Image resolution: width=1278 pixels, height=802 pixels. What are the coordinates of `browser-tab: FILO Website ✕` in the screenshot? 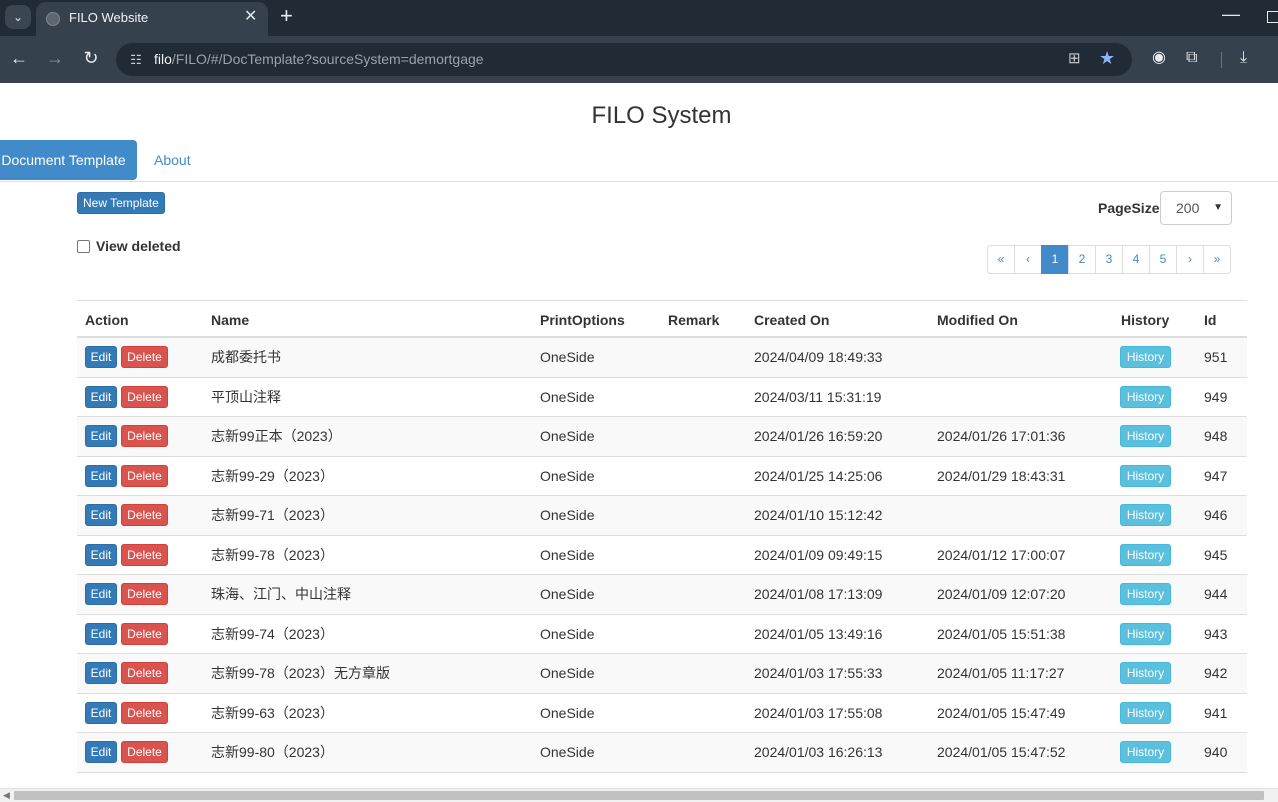 It's located at (152, 19).